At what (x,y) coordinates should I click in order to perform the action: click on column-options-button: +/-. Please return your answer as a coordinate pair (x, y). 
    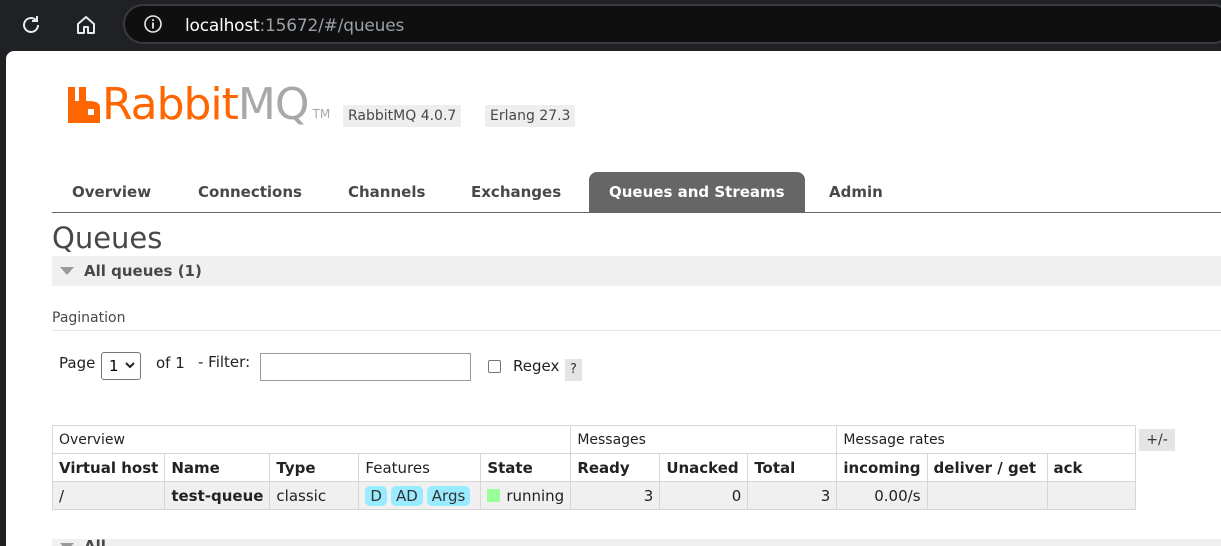
    Looking at the image, I should click on (1157, 440).